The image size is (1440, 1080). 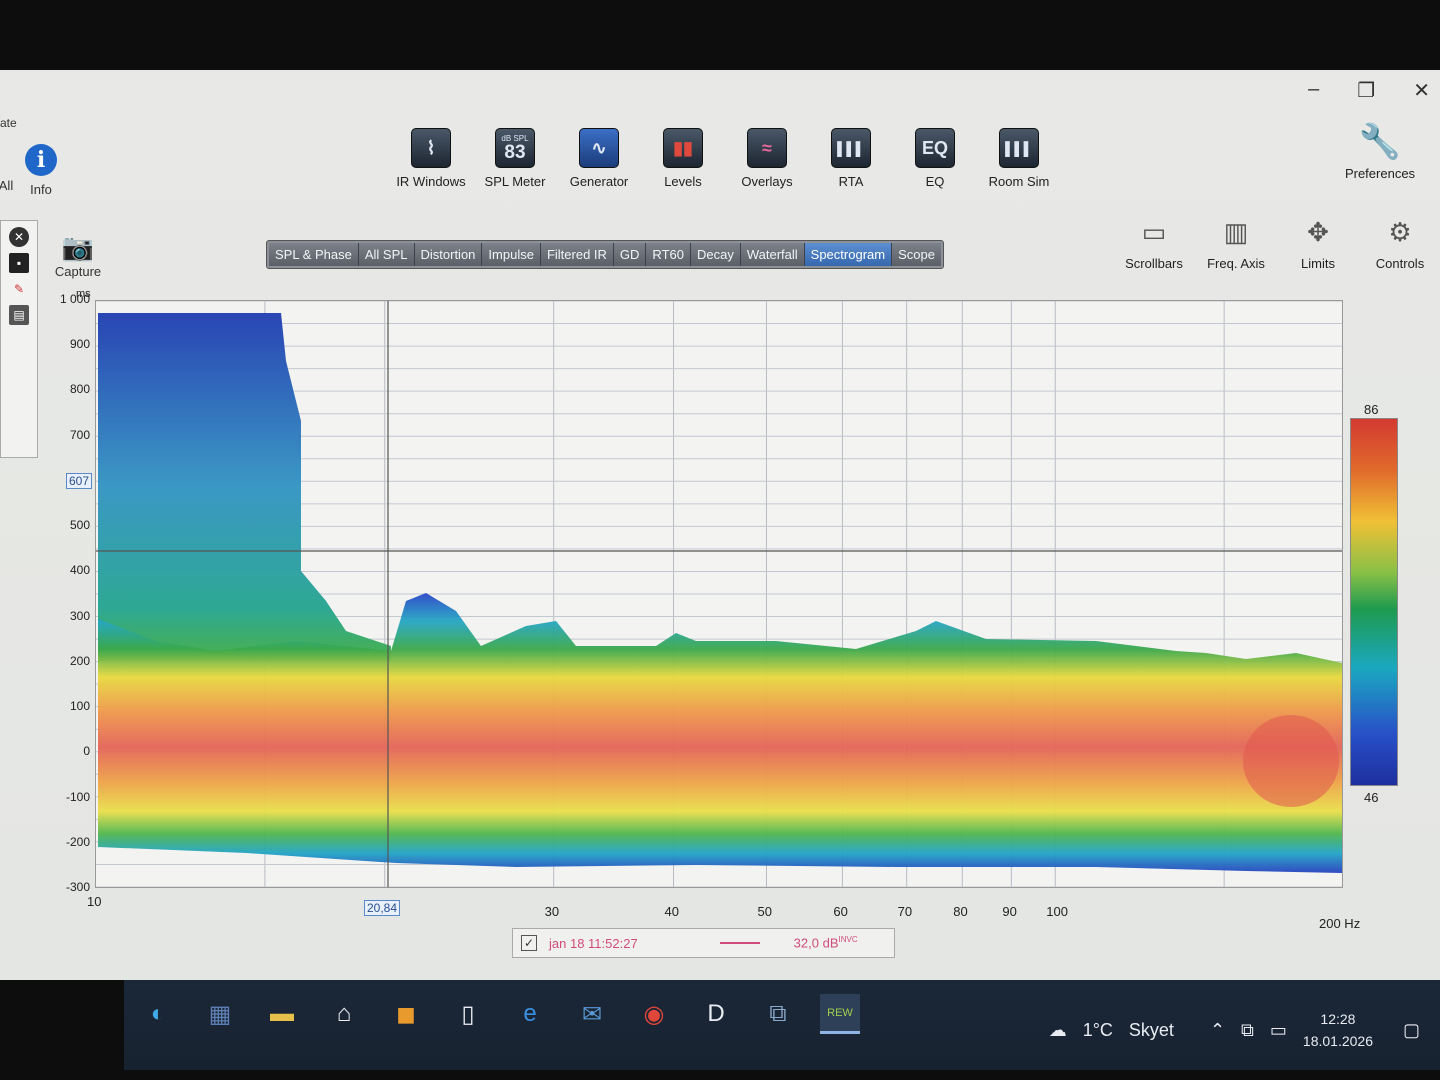 What do you see at coordinates (19, 315) in the screenshot?
I see `notes-icon: ▤` at bounding box center [19, 315].